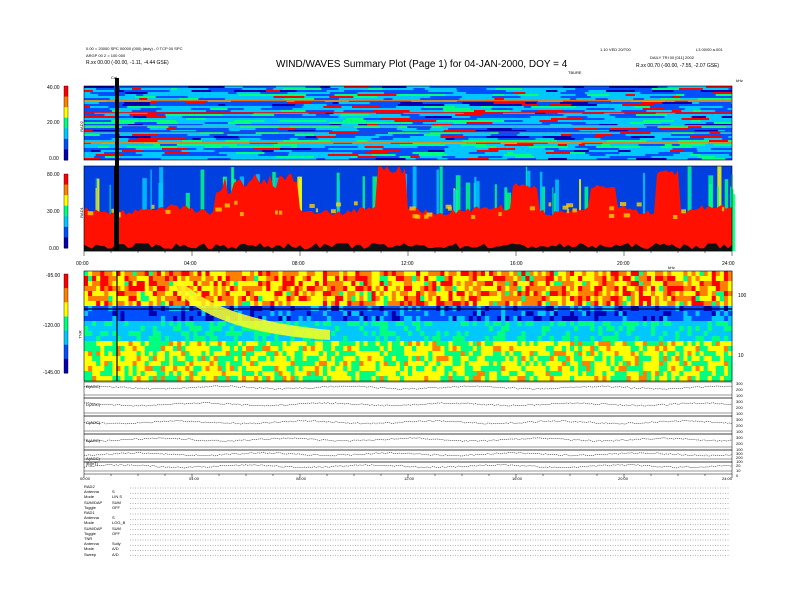  I want to click on rad1-colorbar, so click(66, 232).